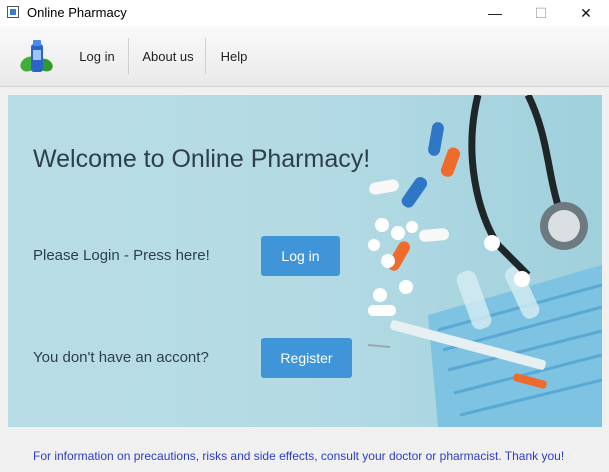 Image resolution: width=609 pixels, height=472 pixels. Describe the element at coordinates (586, 13) in the screenshot. I see `close-button: ✕` at that location.